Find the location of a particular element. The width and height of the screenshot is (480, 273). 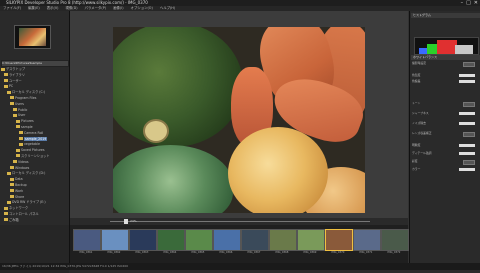

folder-path-field: C:¥Users¥Pictures¥sample is located at coordinates (35, 63).